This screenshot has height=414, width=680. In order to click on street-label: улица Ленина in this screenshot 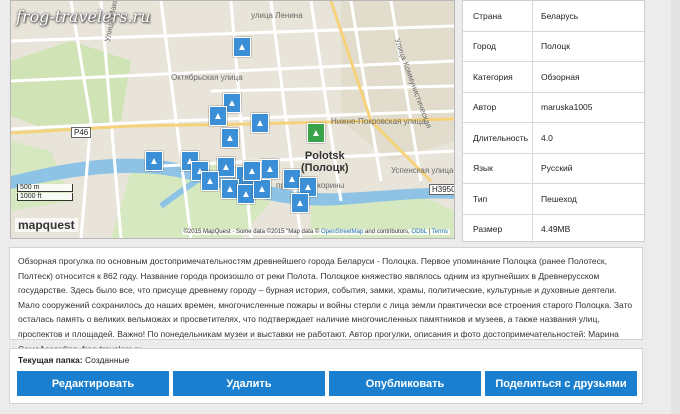, I will do `click(277, 15)`.